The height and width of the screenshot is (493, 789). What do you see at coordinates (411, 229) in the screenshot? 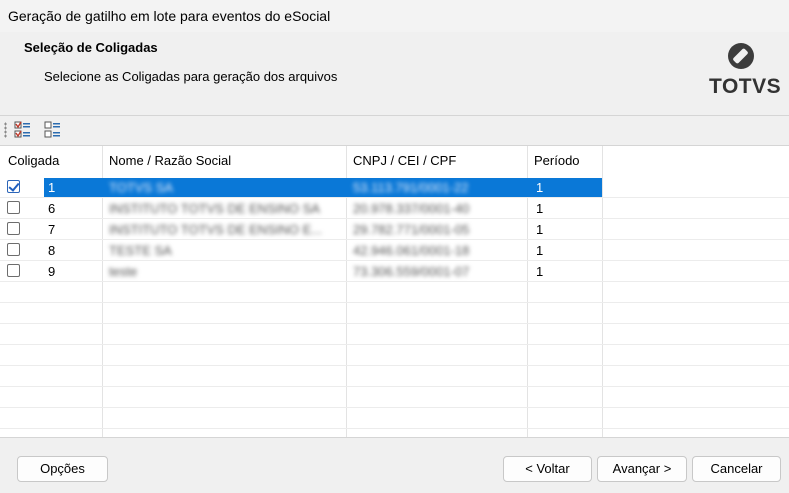
I see `cell-cnpj: 29.782.771/0001-05` at bounding box center [411, 229].